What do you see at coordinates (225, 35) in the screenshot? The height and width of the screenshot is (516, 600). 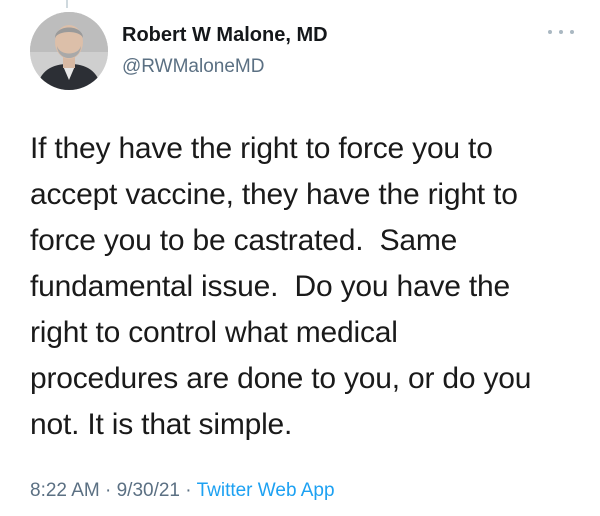 I see `author-display-name: Robert W Malone, MD` at bounding box center [225, 35].